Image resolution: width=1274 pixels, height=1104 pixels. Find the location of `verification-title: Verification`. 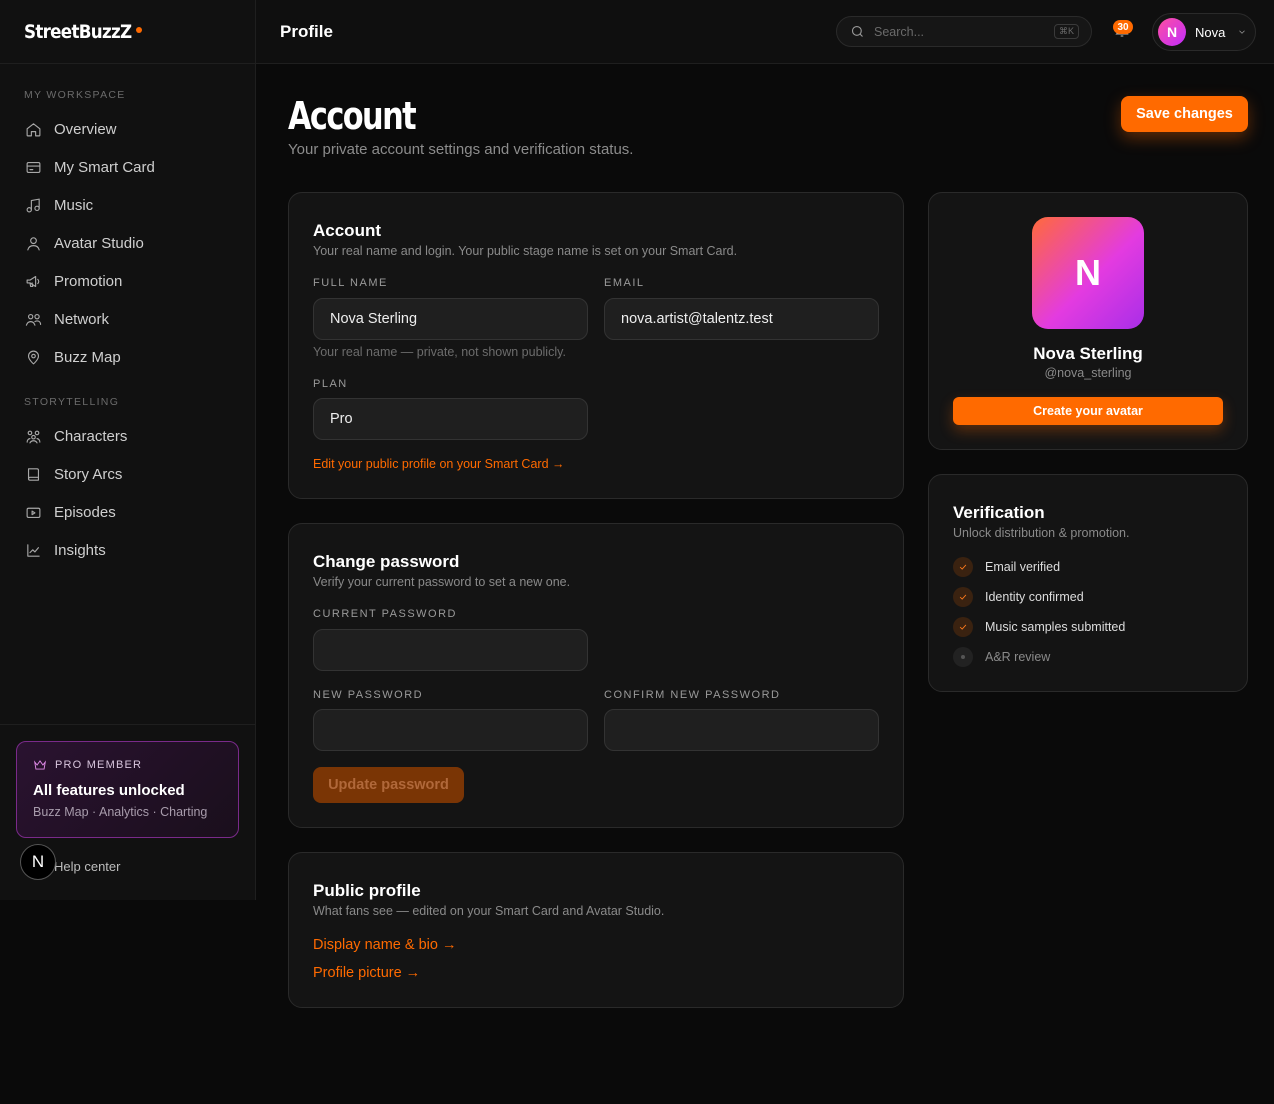

verification-title: Verification is located at coordinates (999, 512).